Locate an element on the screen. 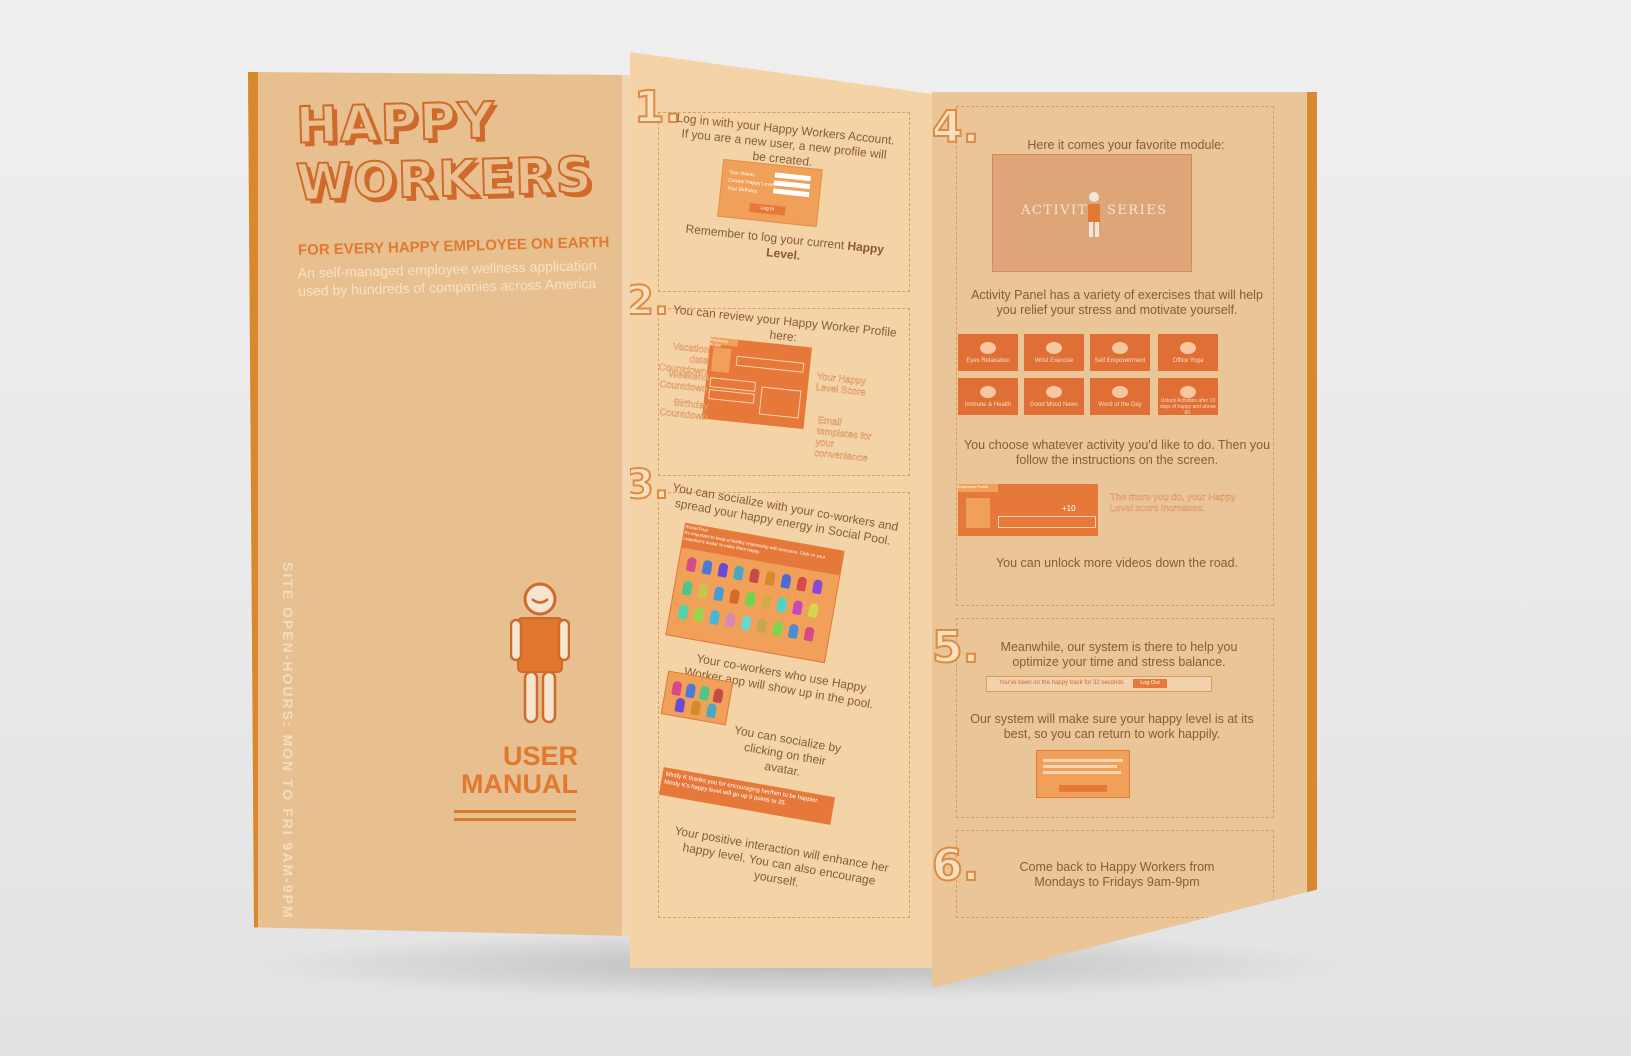  tile-self-empowerment: Self Empowerment is located at coordinates (1120, 352).